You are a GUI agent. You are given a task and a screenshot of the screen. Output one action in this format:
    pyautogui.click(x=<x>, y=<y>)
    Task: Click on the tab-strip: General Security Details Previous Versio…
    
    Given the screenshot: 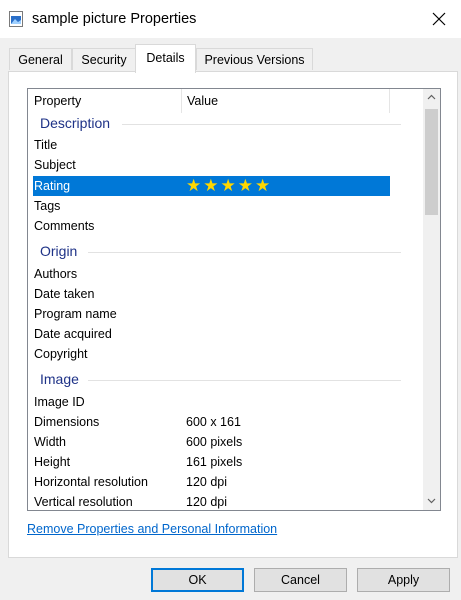 What is the action you would take?
    pyautogui.click(x=234, y=58)
    